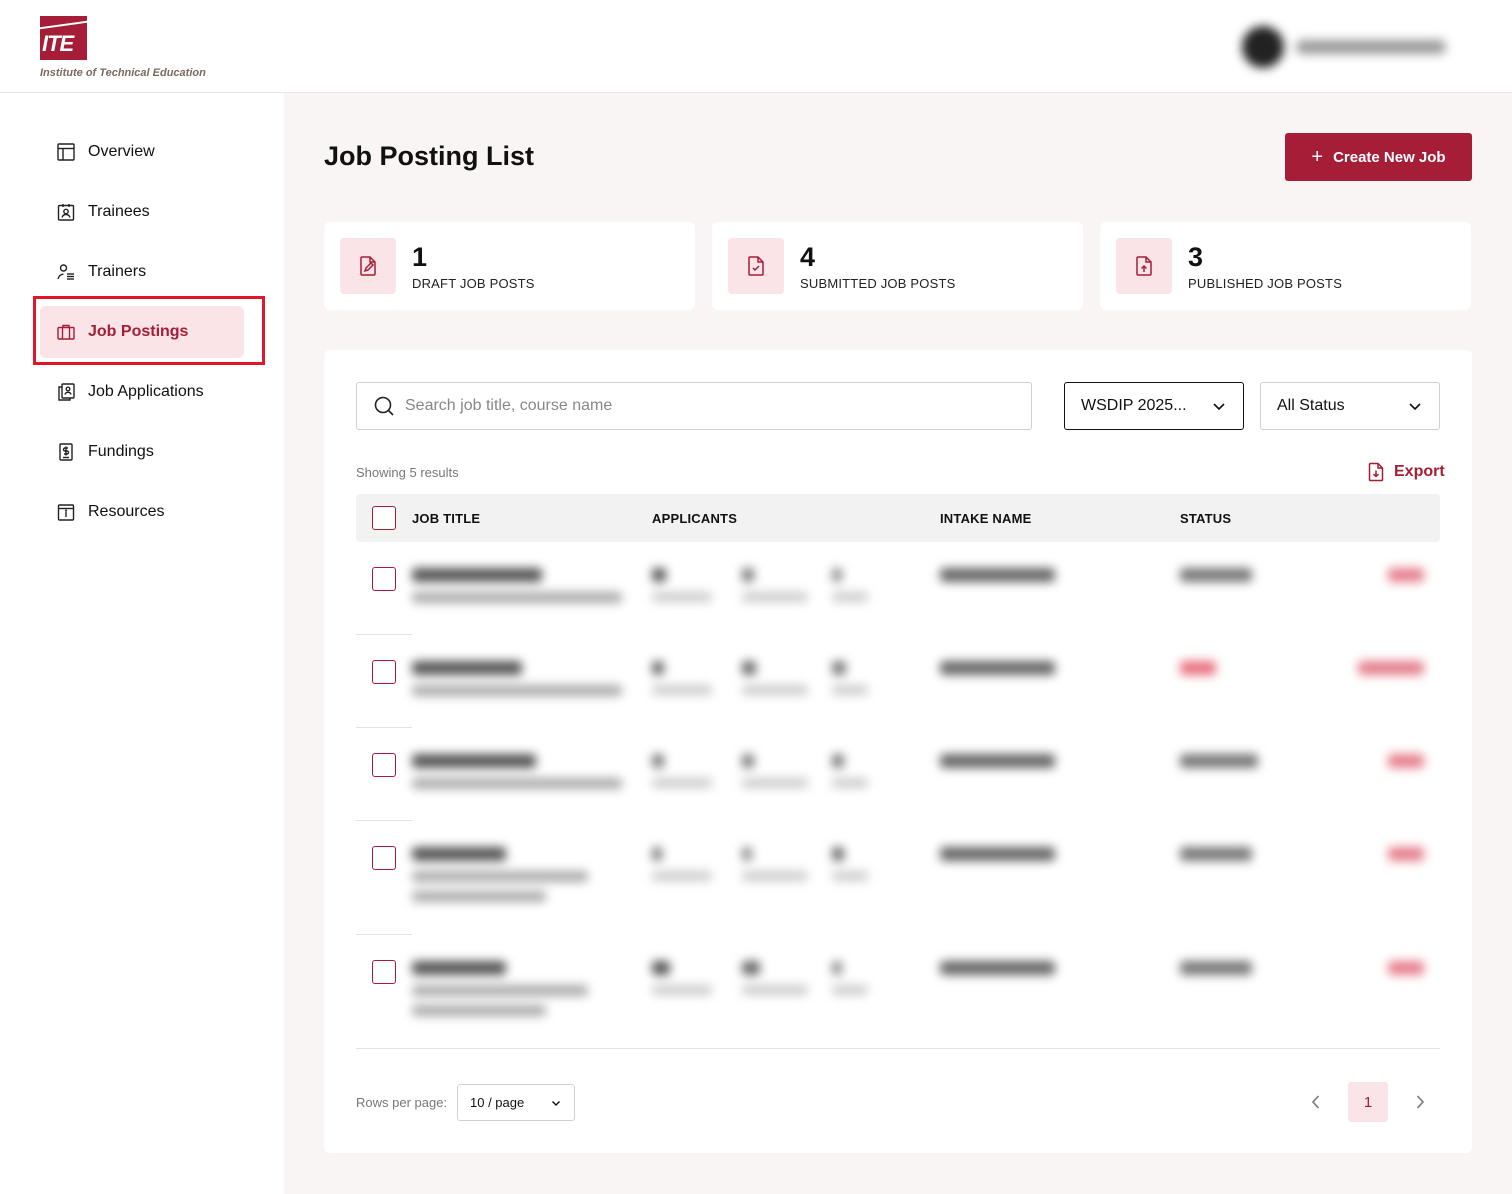 This screenshot has width=1512, height=1194. Describe the element at coordinates (705, 406) in the screenshot. I see `search-input` at that location.